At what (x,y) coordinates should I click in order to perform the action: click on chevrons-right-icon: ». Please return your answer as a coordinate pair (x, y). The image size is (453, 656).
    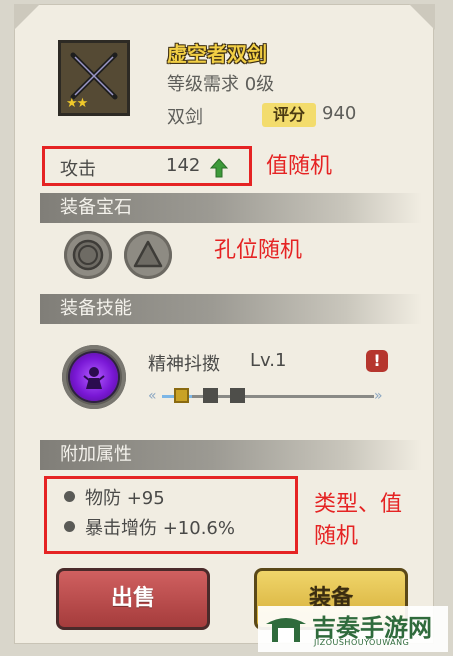
    Looking at the image, I should click on (378, 396).